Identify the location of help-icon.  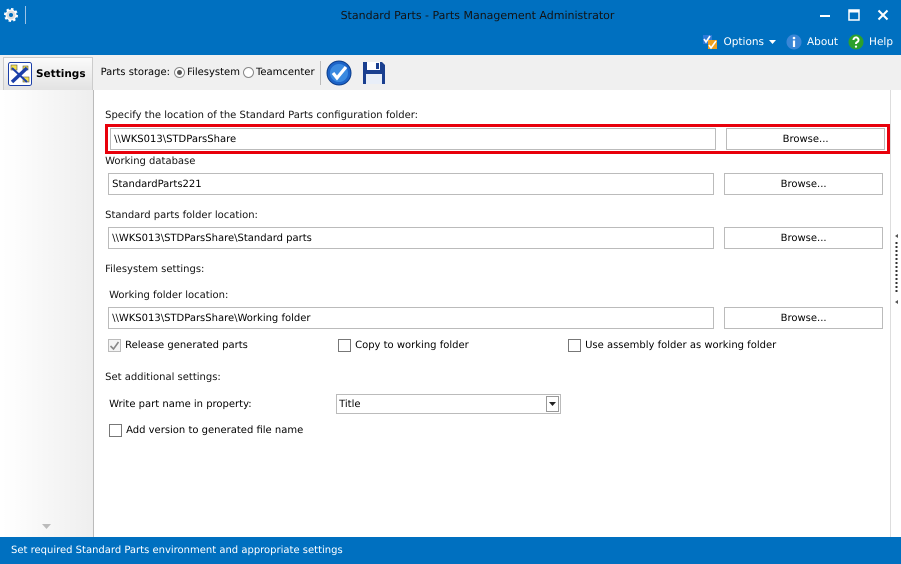
(856, 42).